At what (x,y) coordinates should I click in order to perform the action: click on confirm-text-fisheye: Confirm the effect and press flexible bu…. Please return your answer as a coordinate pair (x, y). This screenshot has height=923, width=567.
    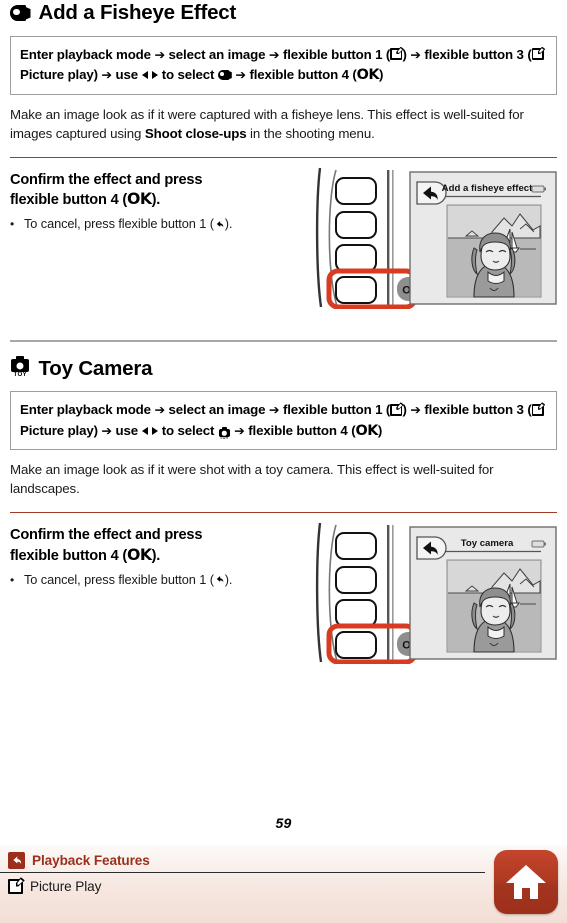
    Looking at the image, I should click on (157, 200).